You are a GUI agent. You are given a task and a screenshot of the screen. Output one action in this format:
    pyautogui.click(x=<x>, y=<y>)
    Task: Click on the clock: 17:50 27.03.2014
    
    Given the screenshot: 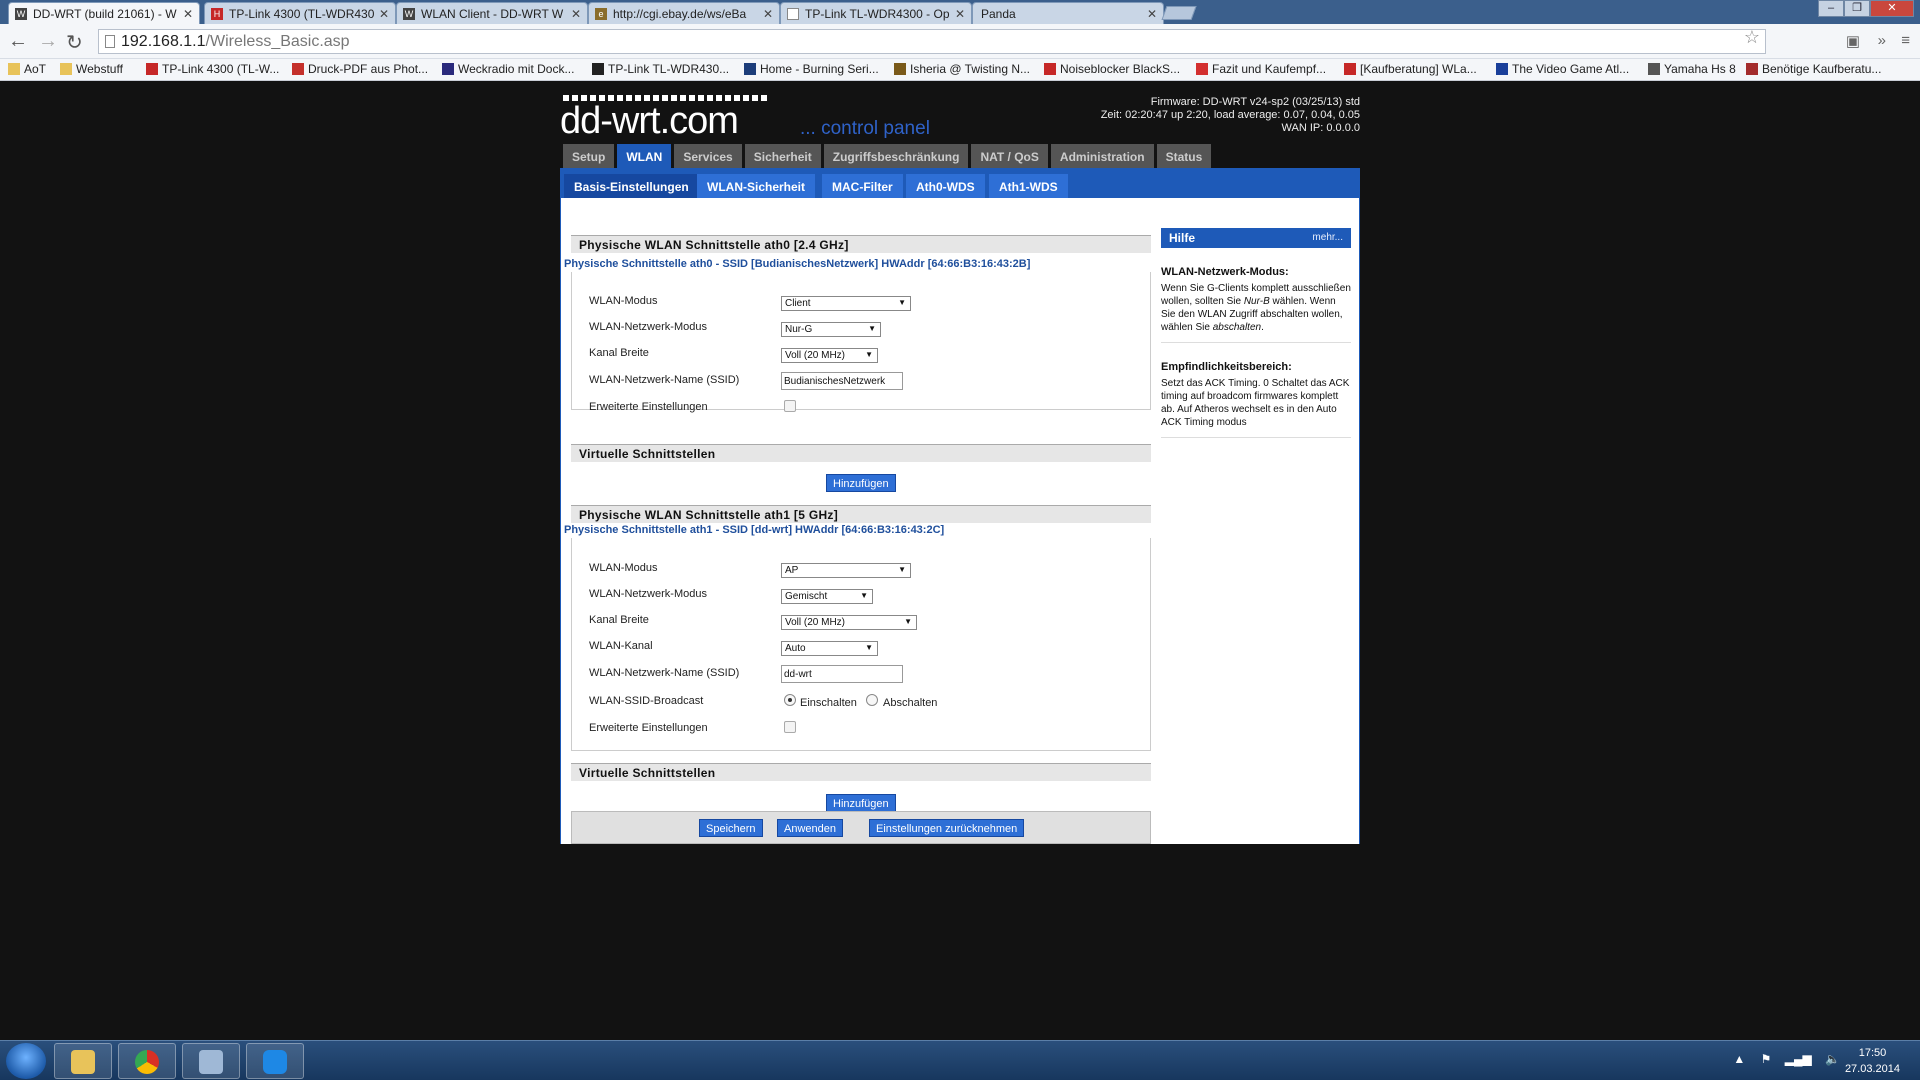 What is the action you would take?
    pyautogui.click(x=1872, y=1061)
    